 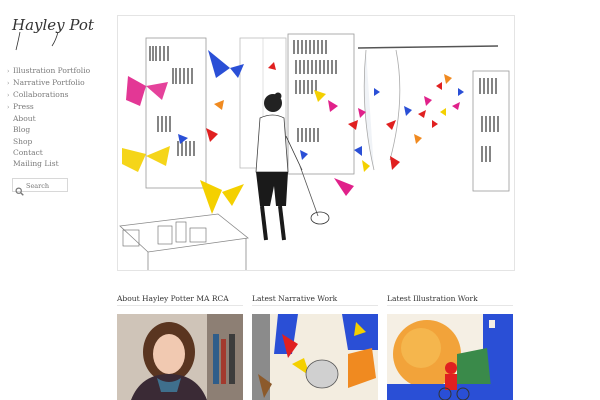 What do you see at coordinates (22, 130) in the screenshot?
I see `nav-item-label: Blog` at bounding box center [22, 130].